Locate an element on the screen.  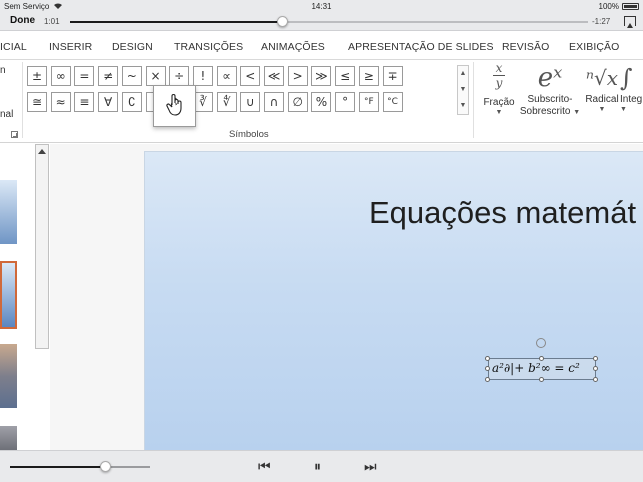
symbol-button: ∝ is located at coordinates (226, 76).